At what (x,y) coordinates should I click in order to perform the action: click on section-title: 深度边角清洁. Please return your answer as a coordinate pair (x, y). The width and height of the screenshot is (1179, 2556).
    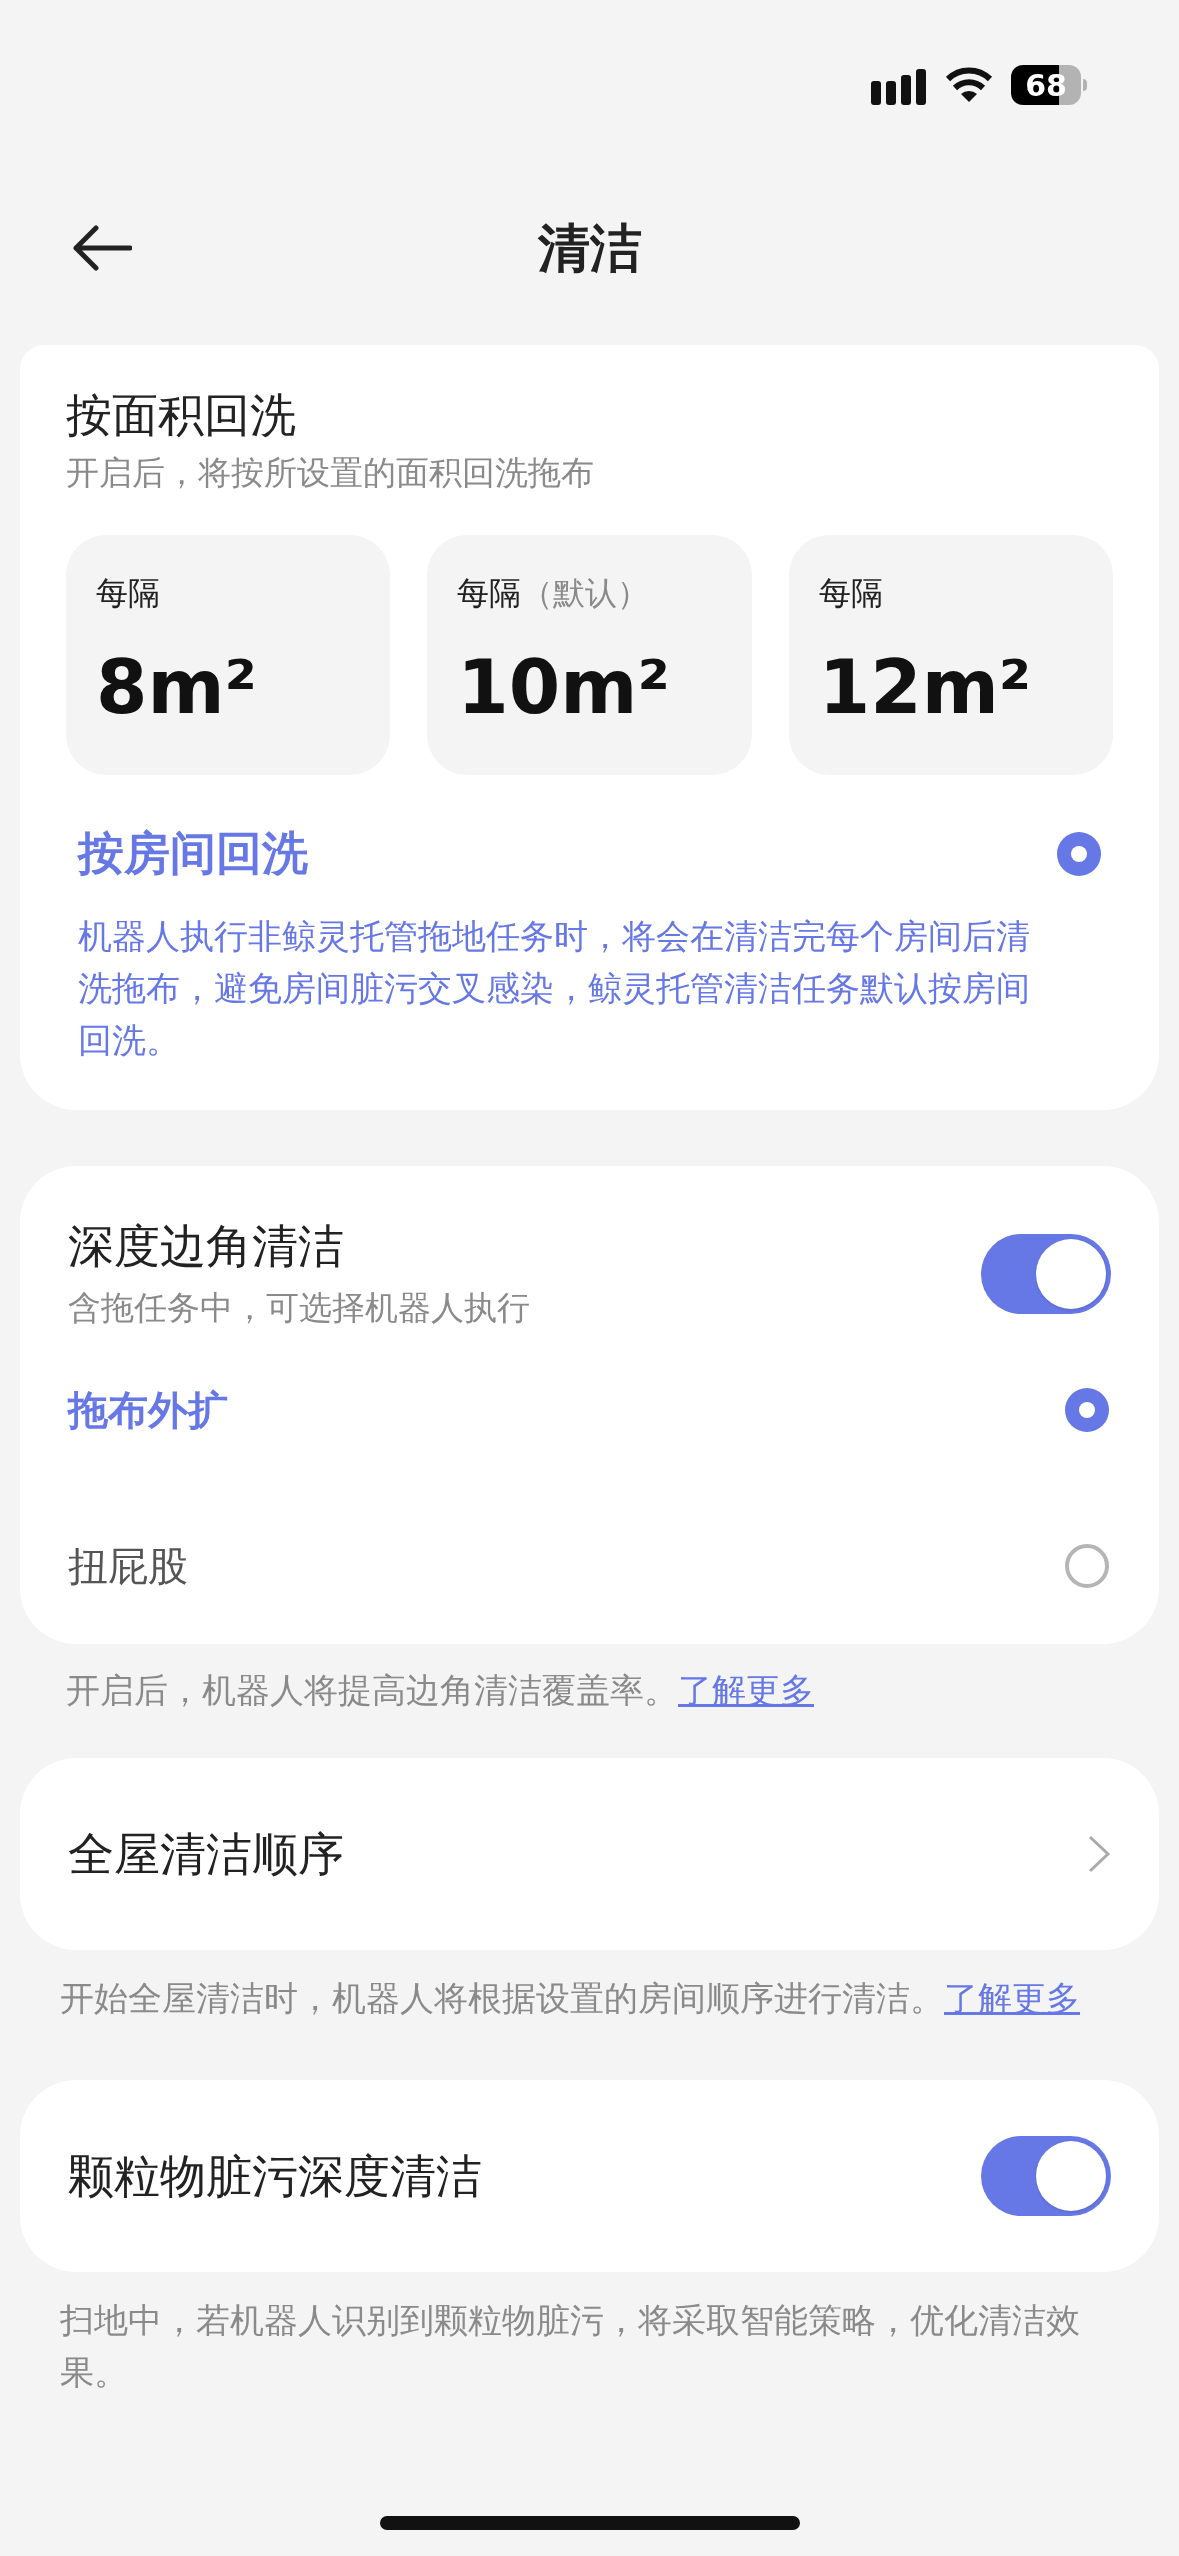
    Looking at the image, I should click on (206, 1246).